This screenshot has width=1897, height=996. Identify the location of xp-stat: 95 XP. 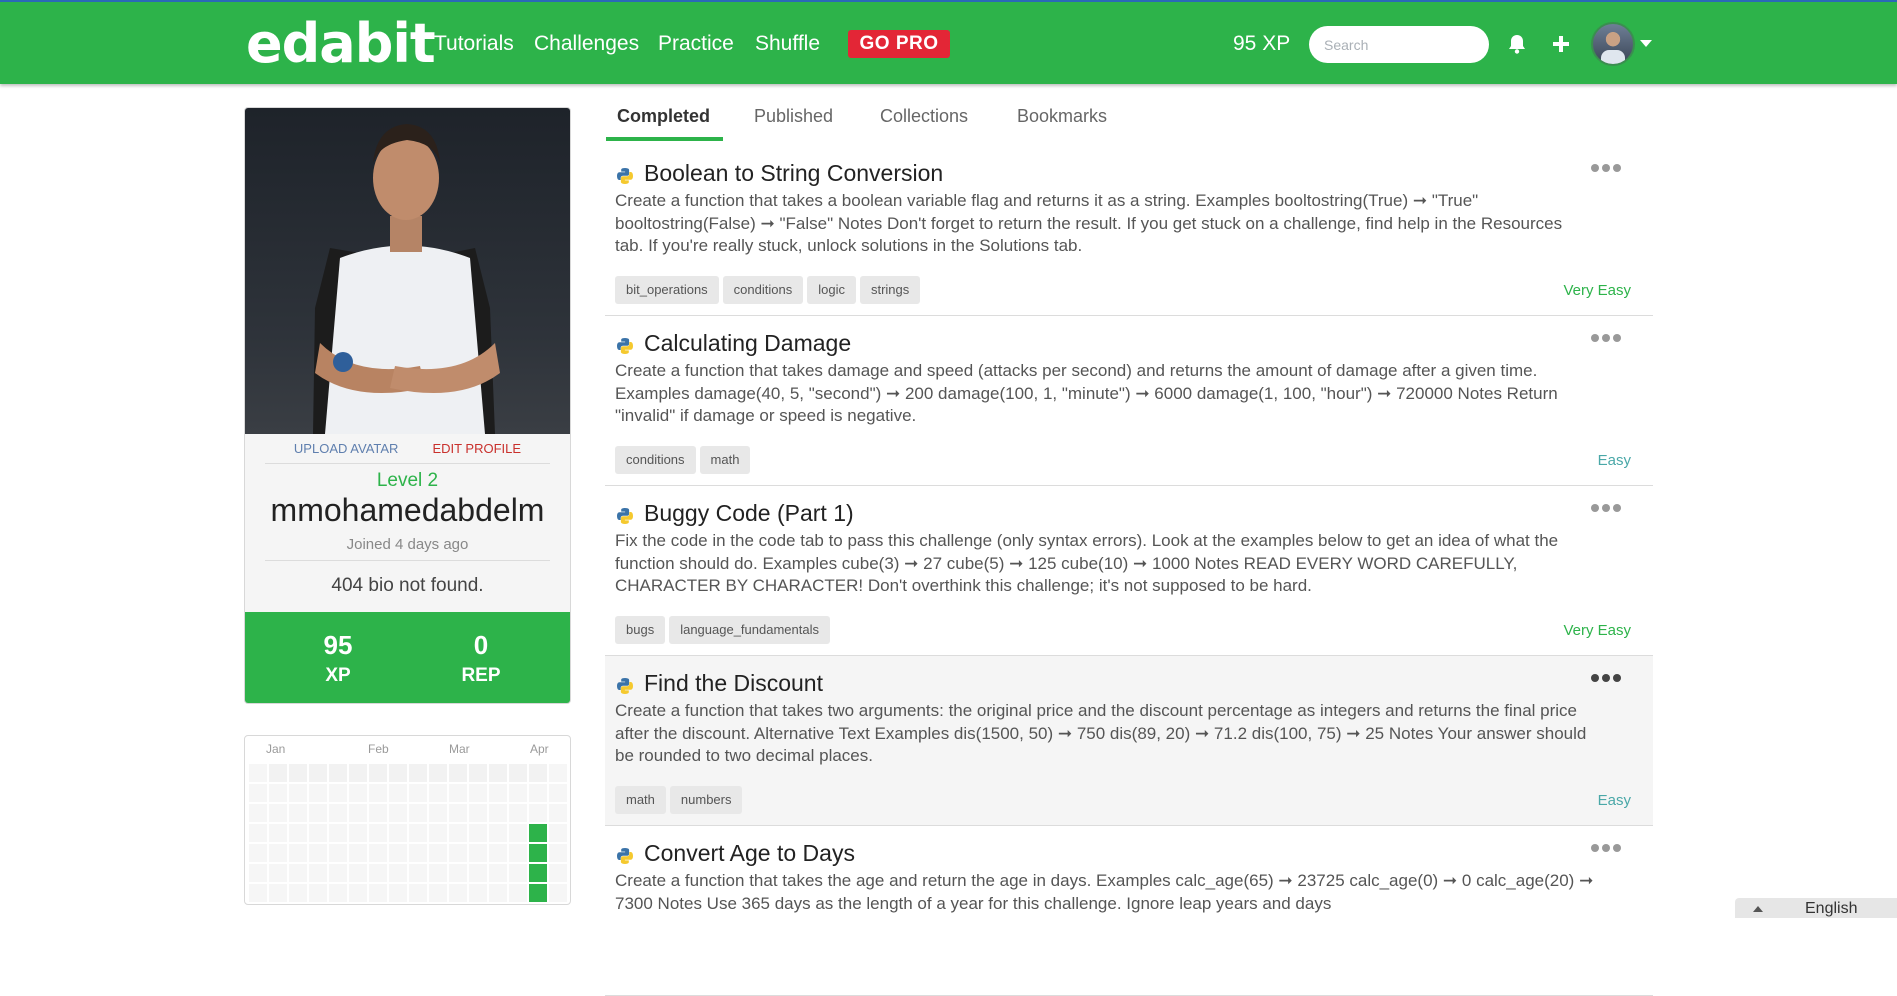
(338, 658).